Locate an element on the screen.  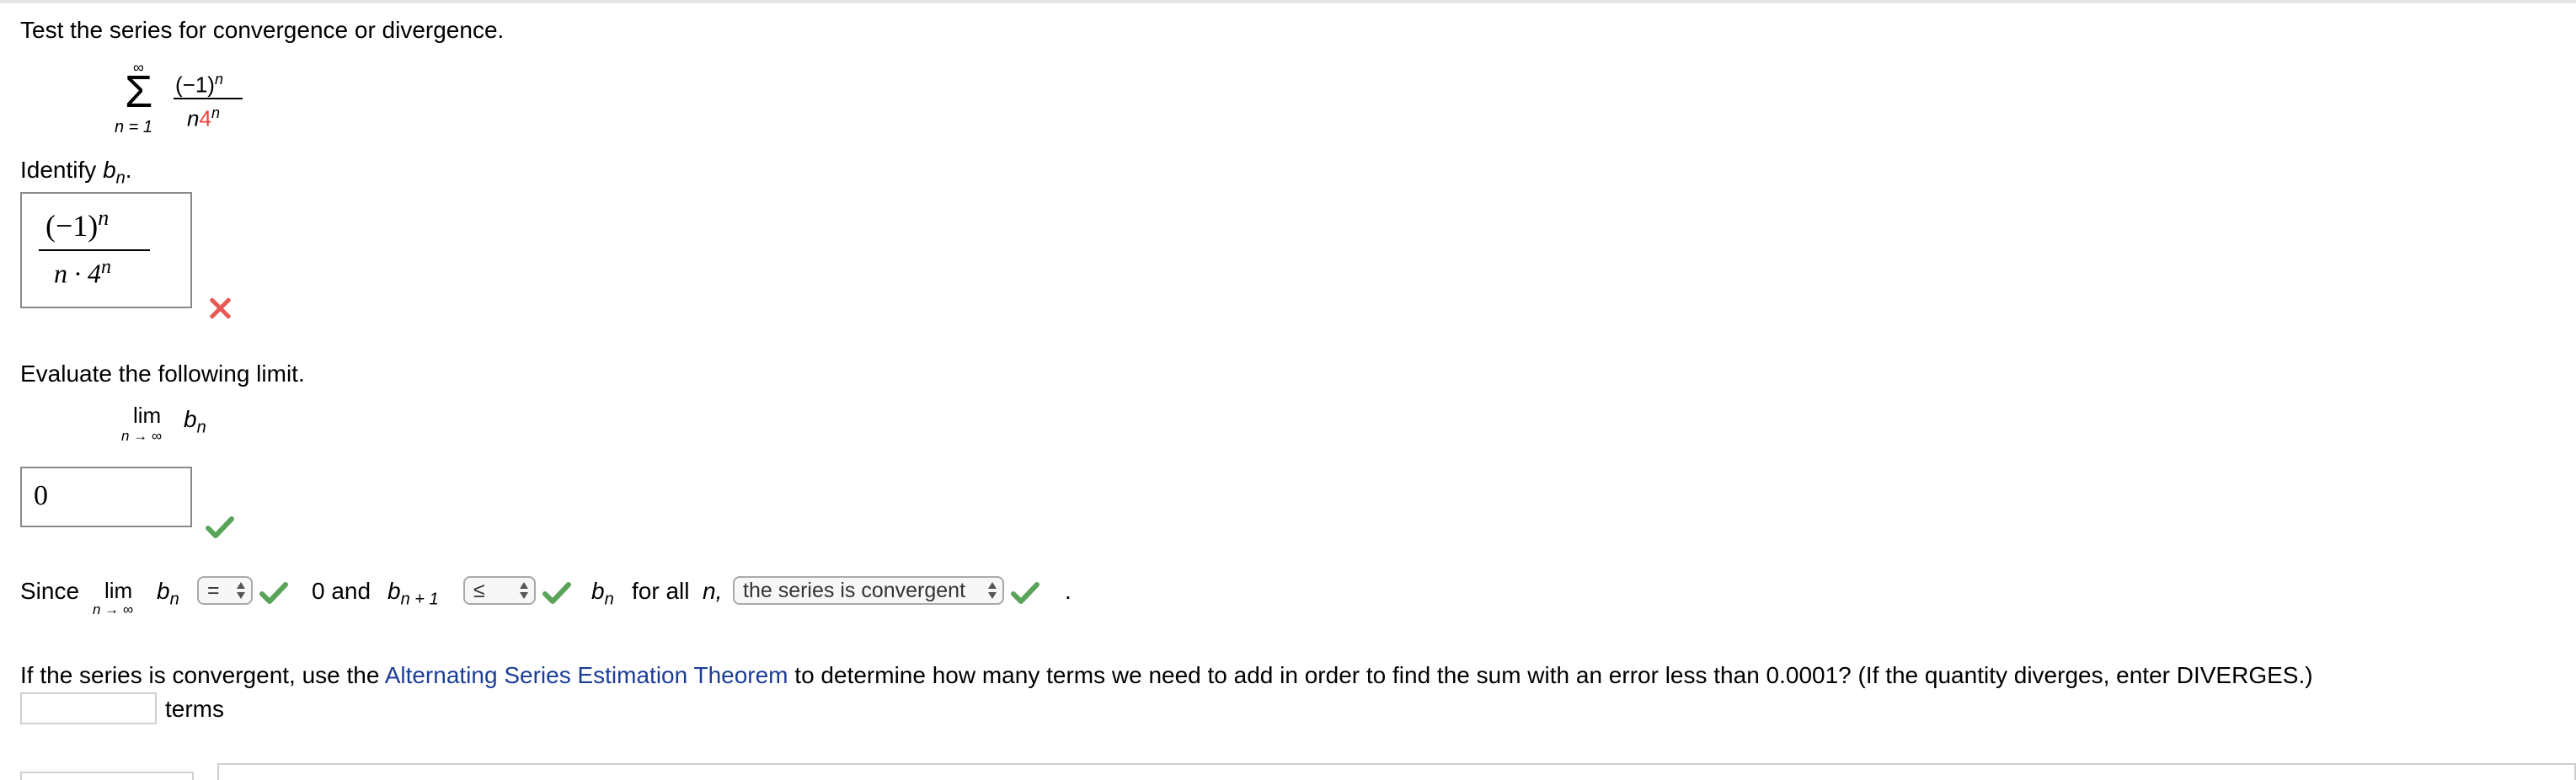
sigma-lower-limit: n = 1 is located at coordinates (134, 127).